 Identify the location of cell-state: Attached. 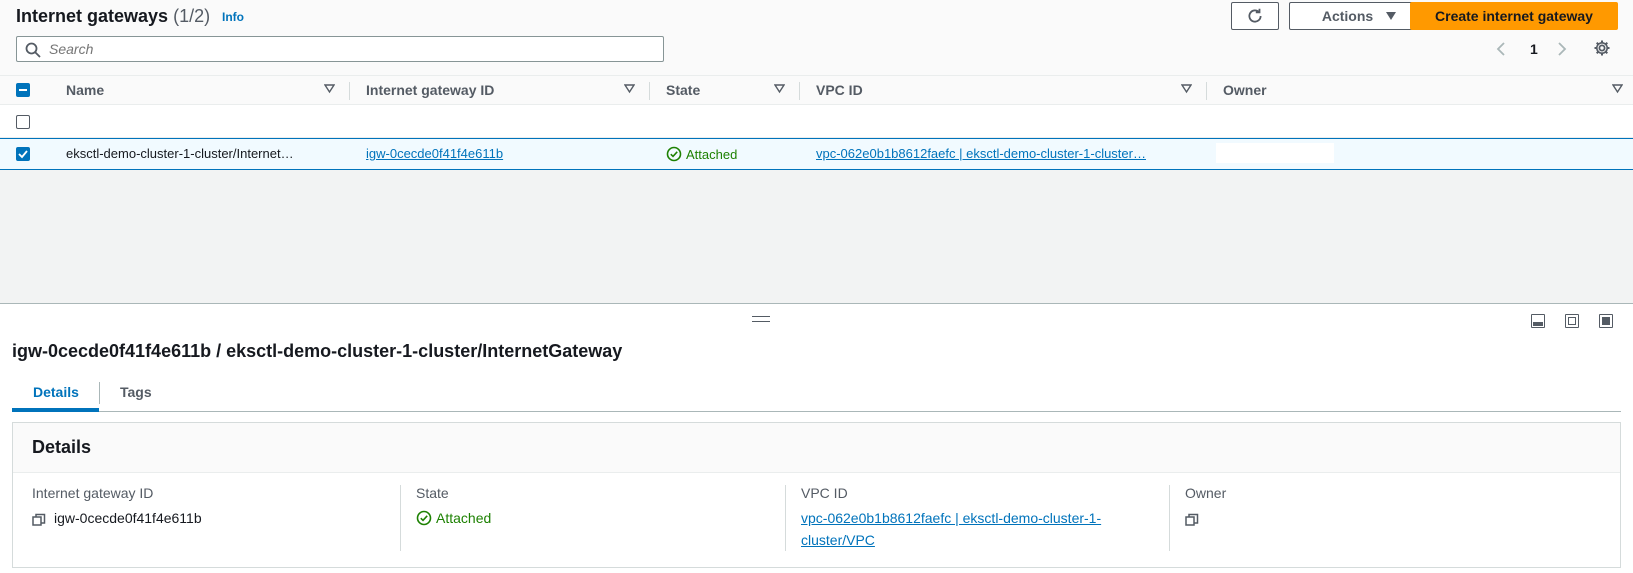
(701, 154).